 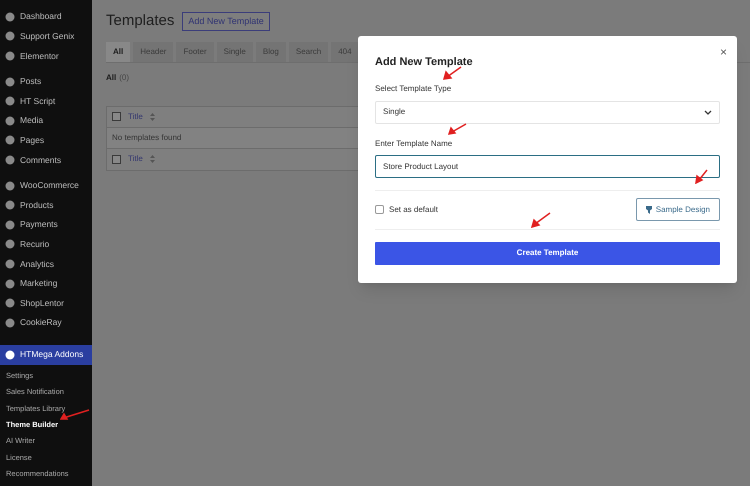 What do you see at coordinates (46, 354) in the screenshot?
I see `sidebar-item: HTMega Addons` at bounding box center [46, 354].